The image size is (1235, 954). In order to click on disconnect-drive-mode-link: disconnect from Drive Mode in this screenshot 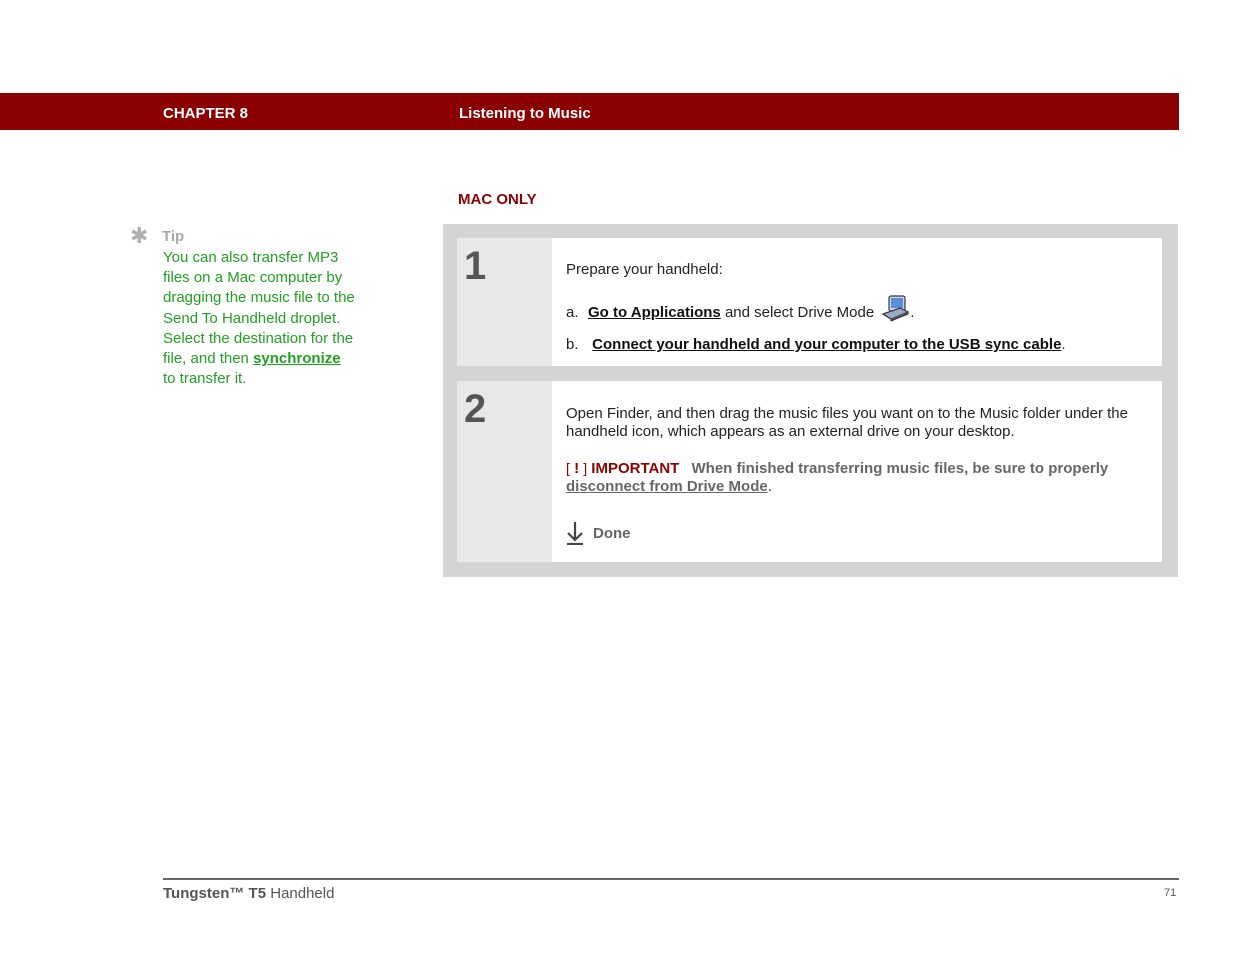, I will do `click(667, 486)`.